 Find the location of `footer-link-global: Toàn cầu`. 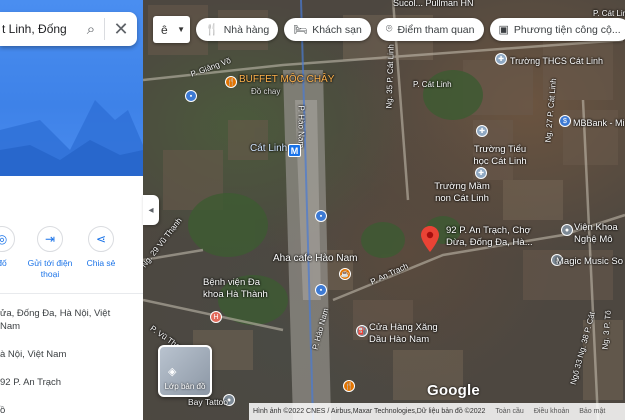

footer-link-global: Toàn cầu is located at coordinates (509, 411).